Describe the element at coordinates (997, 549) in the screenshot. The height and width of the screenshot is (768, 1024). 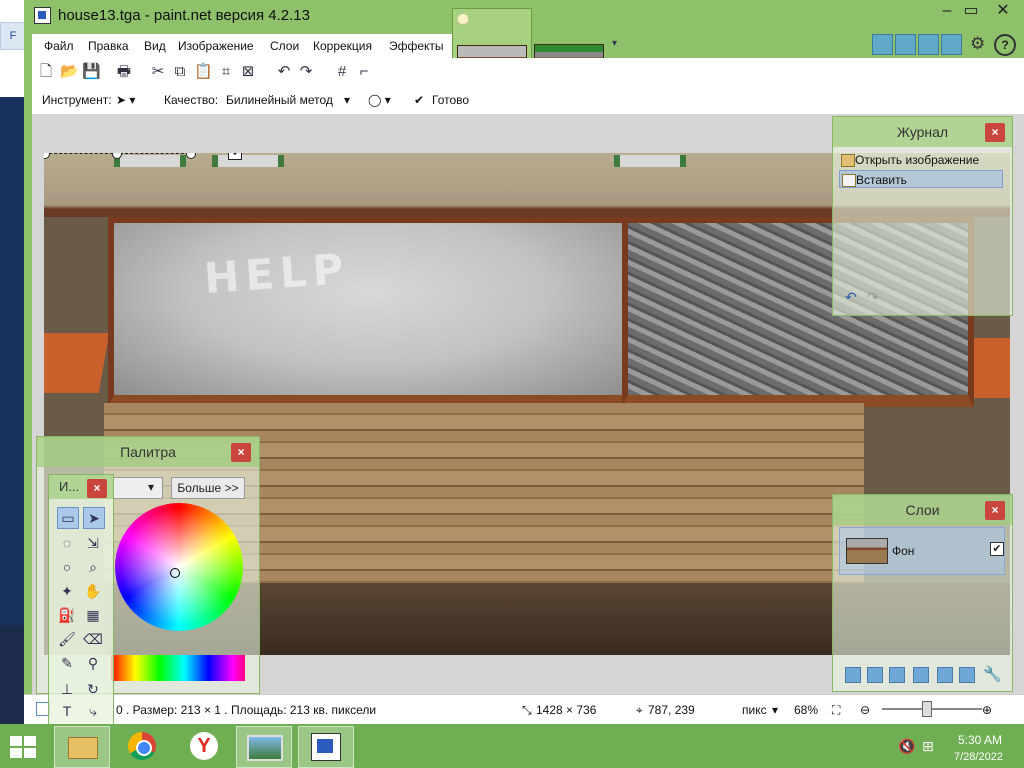
I see `layer-visibility-checkbox: ✔` at that location.